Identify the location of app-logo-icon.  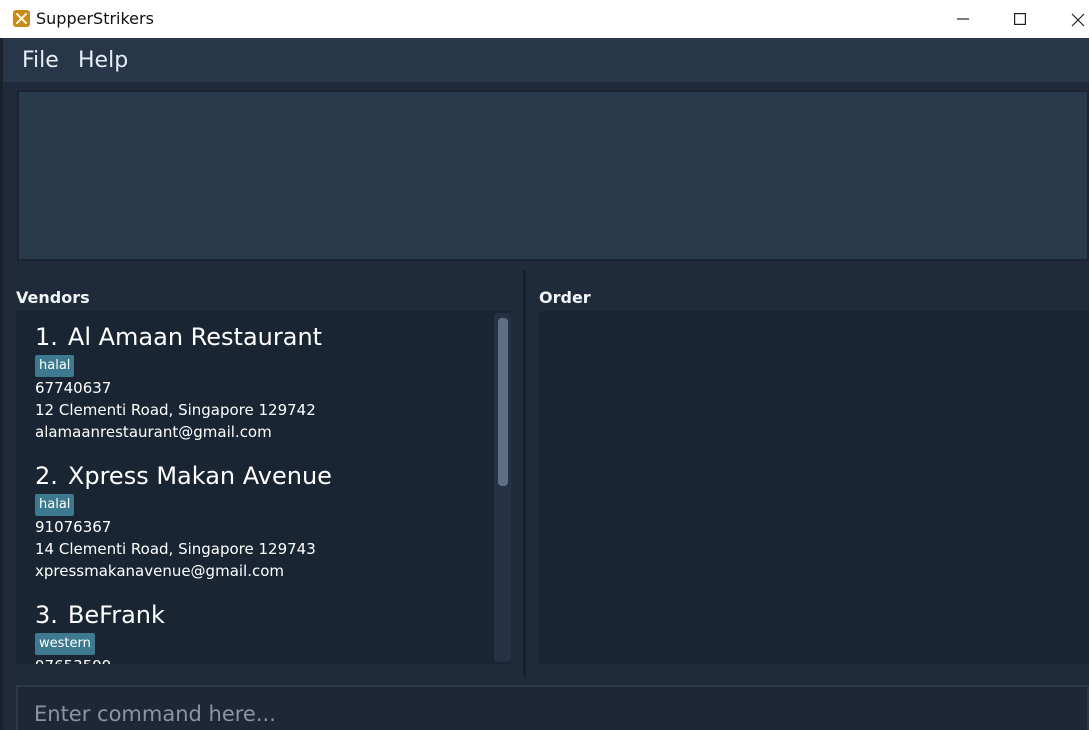
(21, 18).